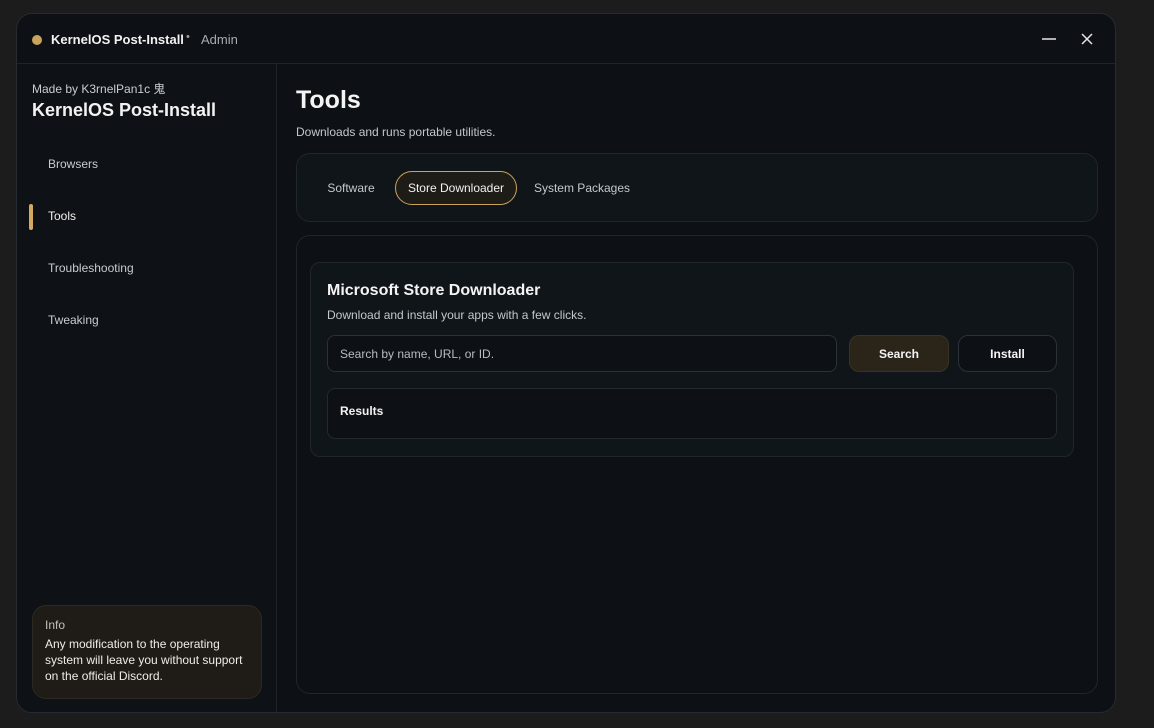 The width and height of the screenshot is (1154, 728). I want to click on minimize-button, so click(1049, 39).